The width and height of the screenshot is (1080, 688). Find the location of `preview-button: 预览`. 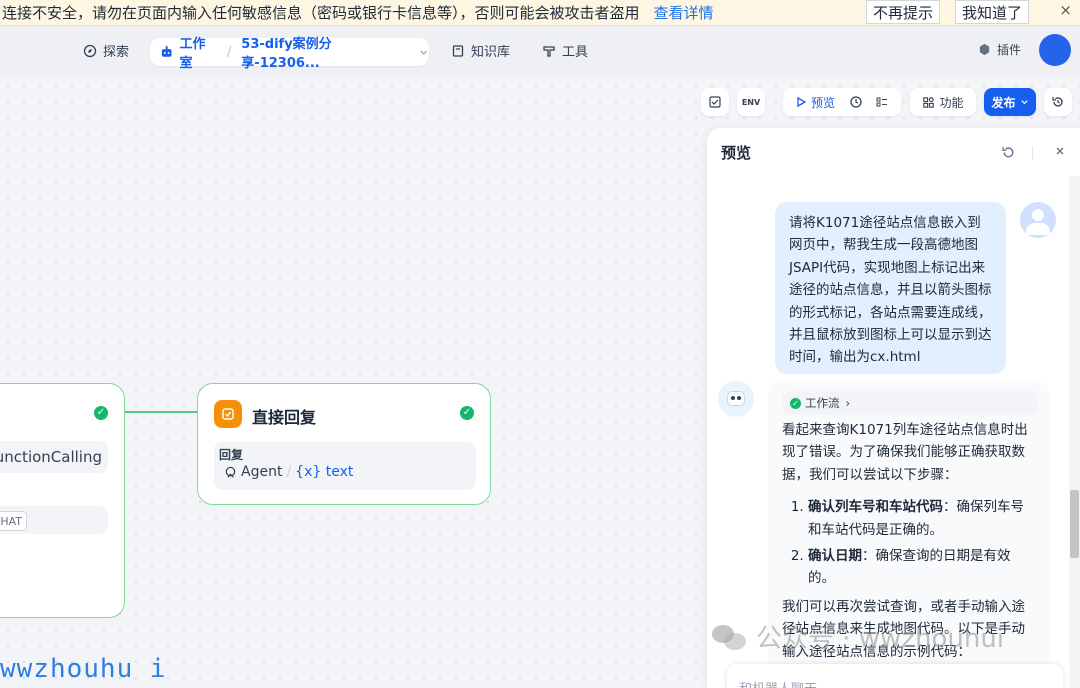

preview-button: 预览 is located at coordinates (823, 102).